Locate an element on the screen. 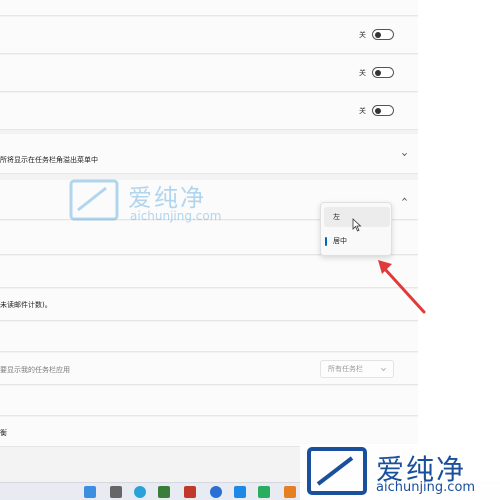 The height and width of the screenshot is (500, 500). setting-row-last: 衡 is located at coordinates (209, 432).